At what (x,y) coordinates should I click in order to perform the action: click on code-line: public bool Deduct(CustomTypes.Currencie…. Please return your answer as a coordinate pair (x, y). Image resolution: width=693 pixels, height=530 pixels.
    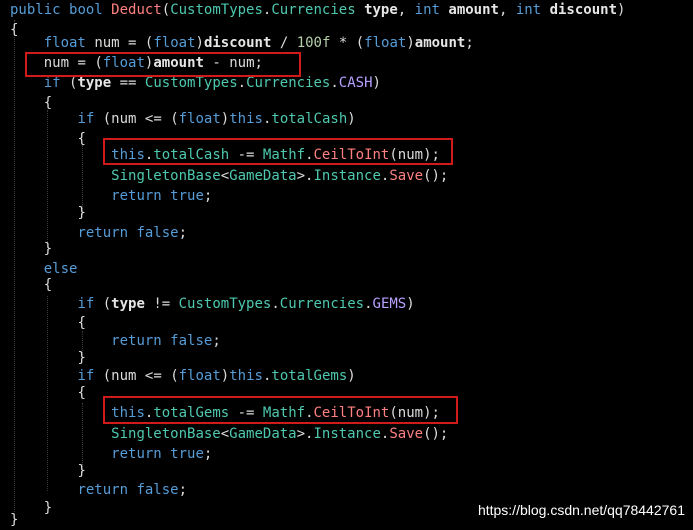
    Looking at the image, I should click on (317, 10).